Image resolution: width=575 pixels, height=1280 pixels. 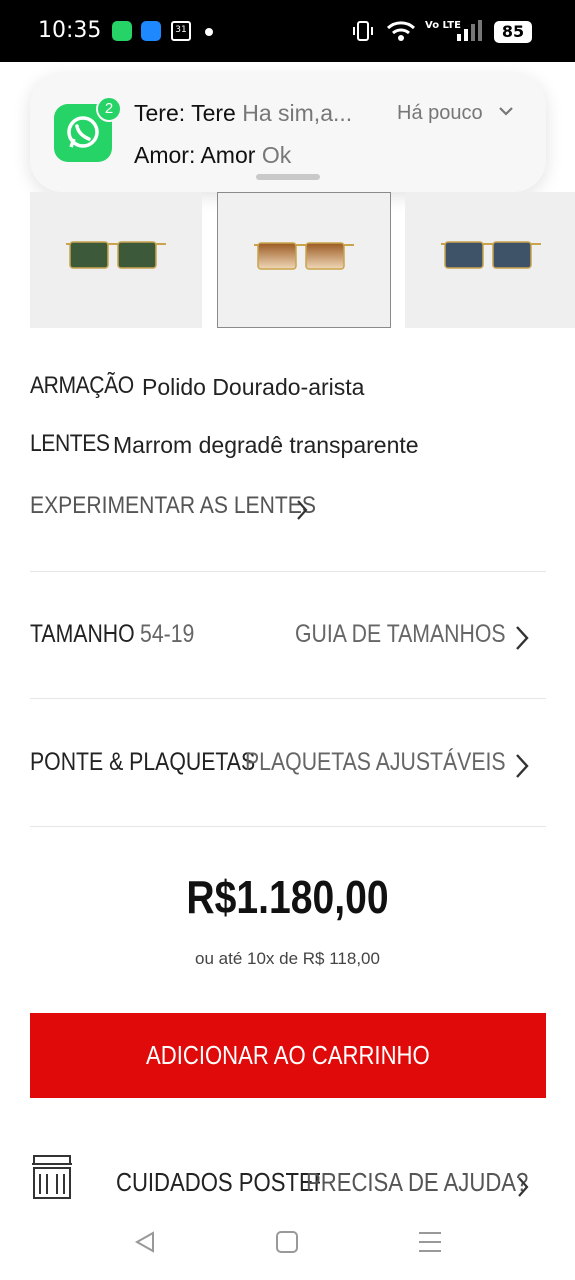 What do you see at coordinates (288, 177) in the screenshot?
I see `drag-handle` at bounding box center [288, 177].